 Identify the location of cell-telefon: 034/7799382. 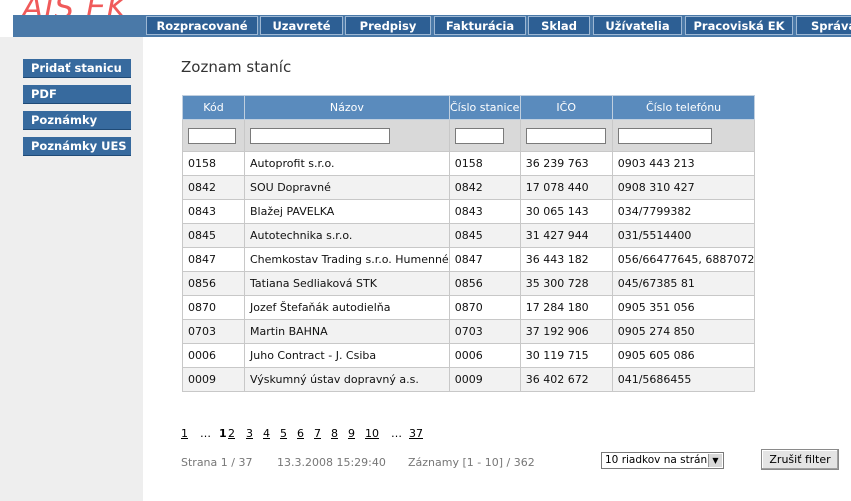
(683, 211).